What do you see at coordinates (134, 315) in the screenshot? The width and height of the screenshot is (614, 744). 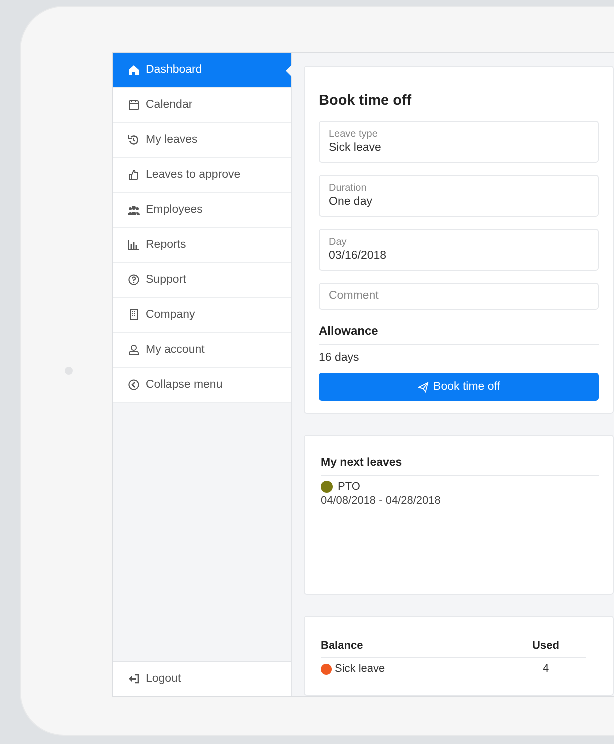 I see `building-icon` at bounding box center [134, 315].